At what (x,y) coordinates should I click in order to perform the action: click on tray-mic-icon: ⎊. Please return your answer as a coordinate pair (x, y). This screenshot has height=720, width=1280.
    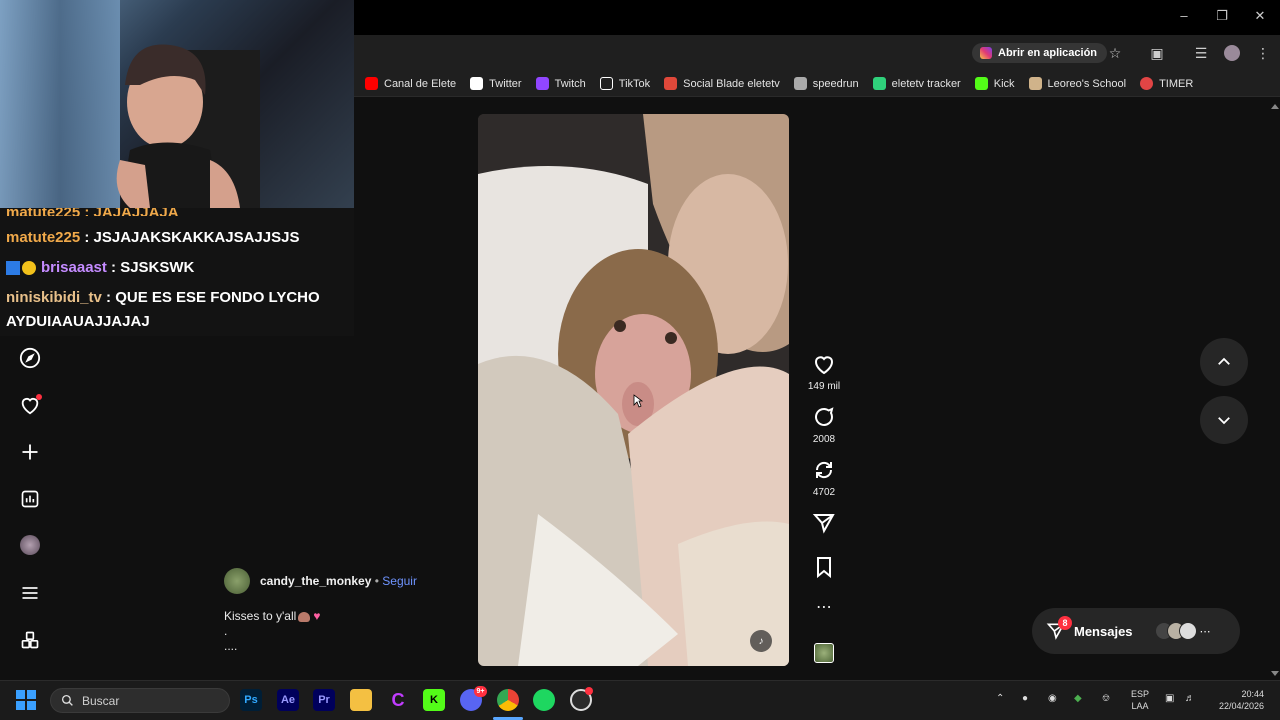
    Looking at the image, I should click on (1106, 698).